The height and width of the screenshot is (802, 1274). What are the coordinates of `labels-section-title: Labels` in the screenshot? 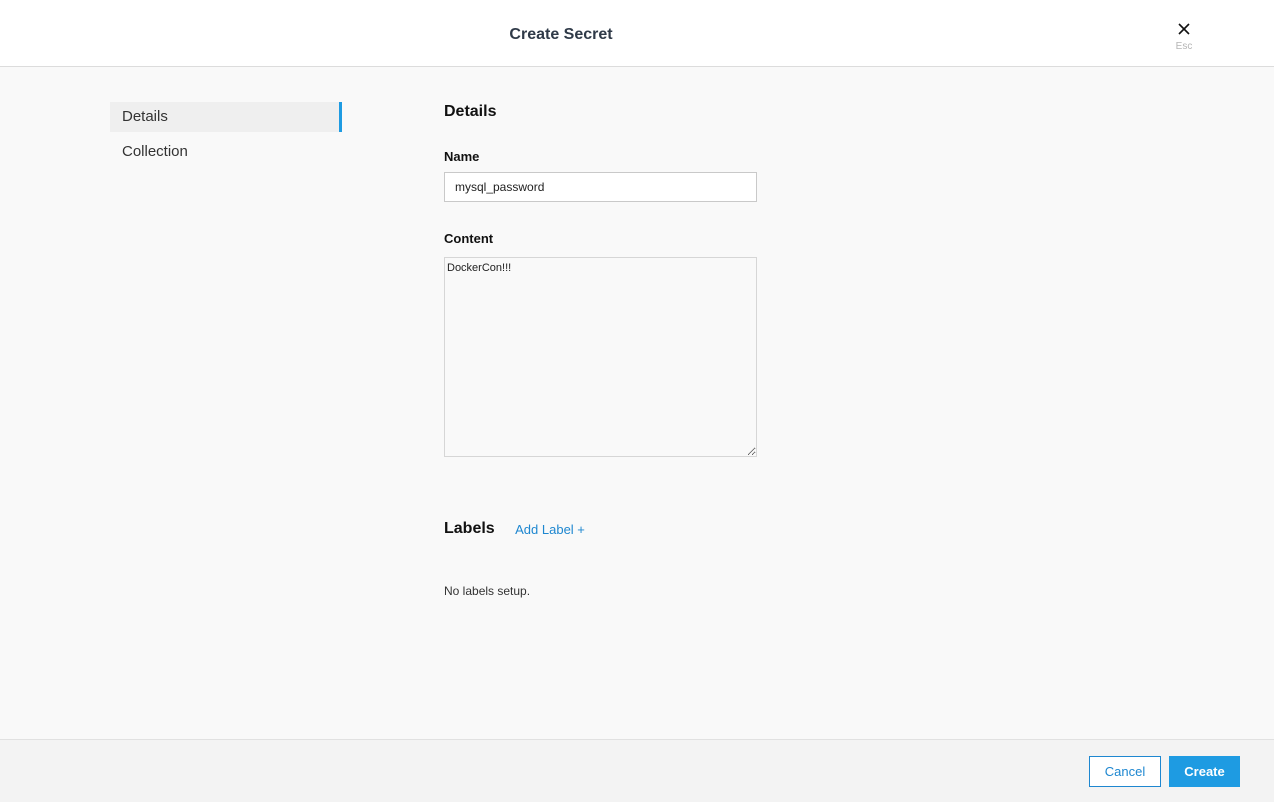 It's located at (469, 528).